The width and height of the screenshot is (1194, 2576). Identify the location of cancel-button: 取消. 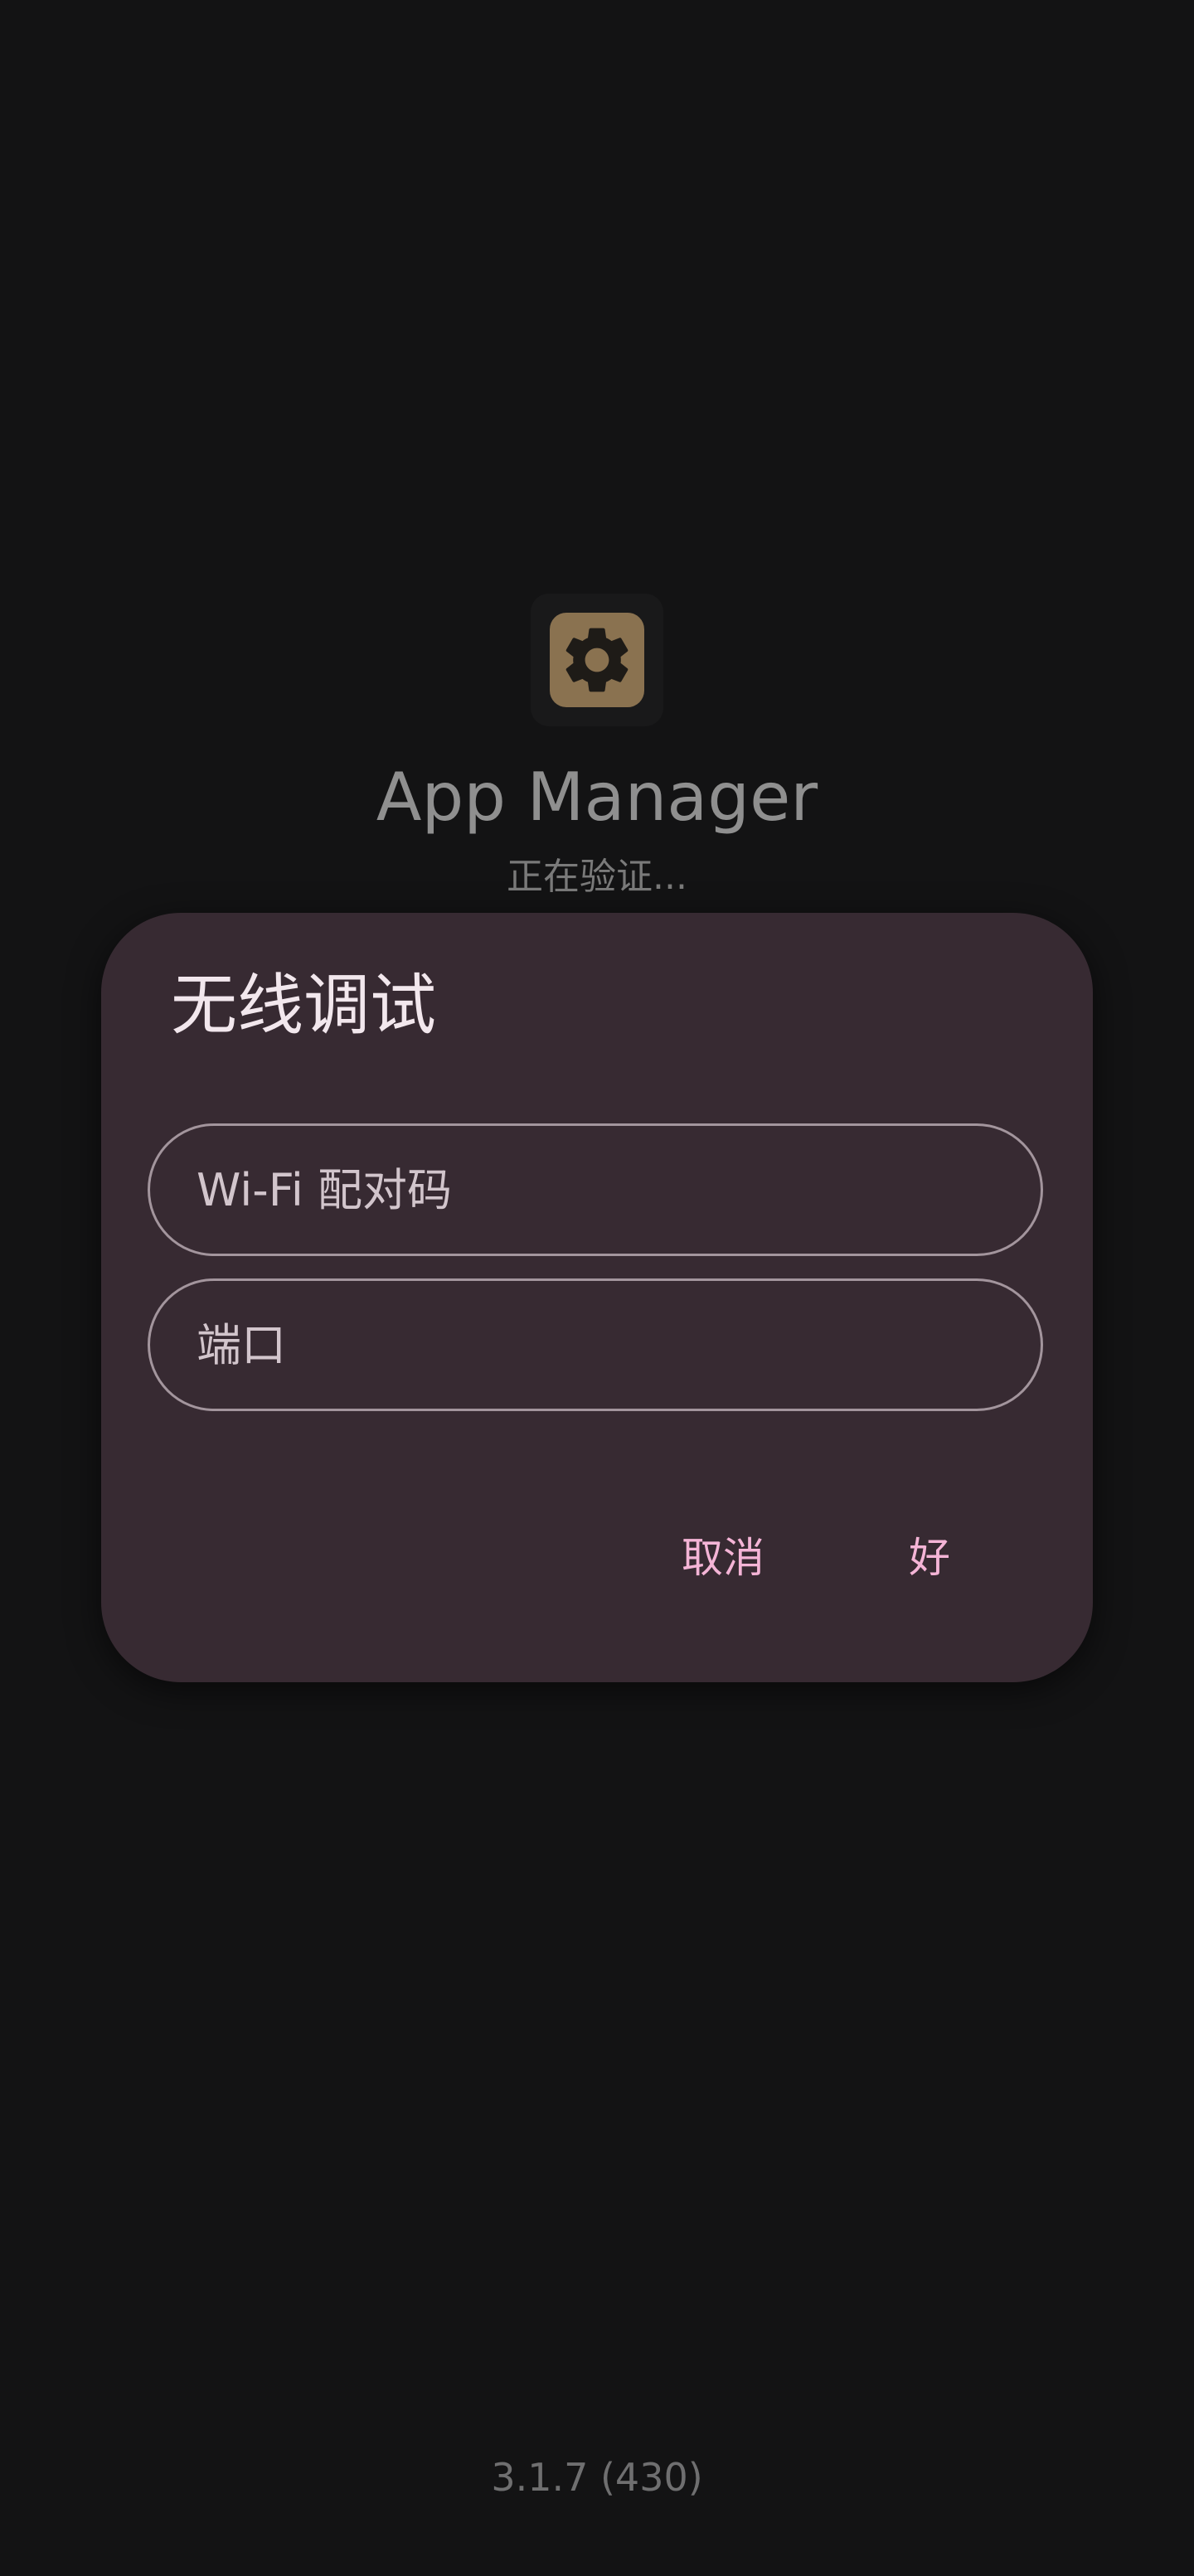
(723, 1557).